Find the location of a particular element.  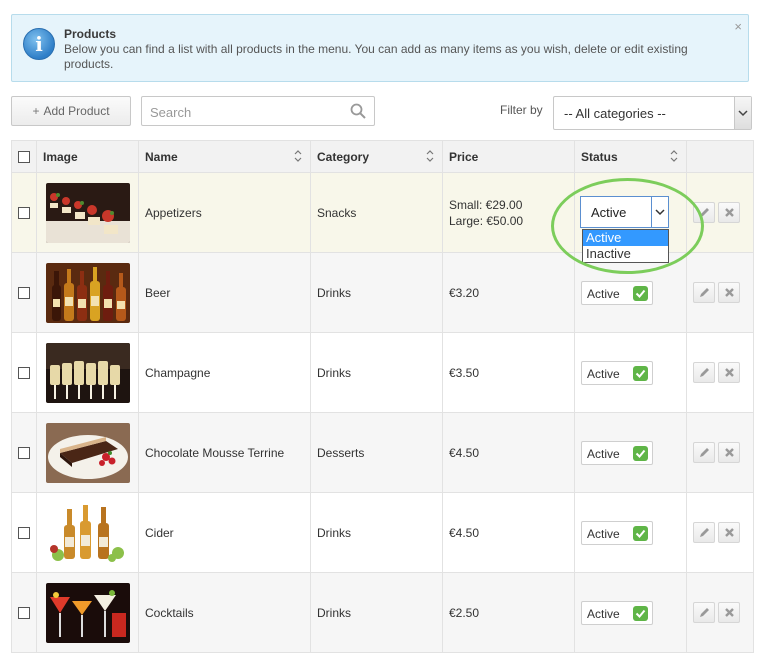

add-product-button: + Add Product is located at coordinates (71, 111).